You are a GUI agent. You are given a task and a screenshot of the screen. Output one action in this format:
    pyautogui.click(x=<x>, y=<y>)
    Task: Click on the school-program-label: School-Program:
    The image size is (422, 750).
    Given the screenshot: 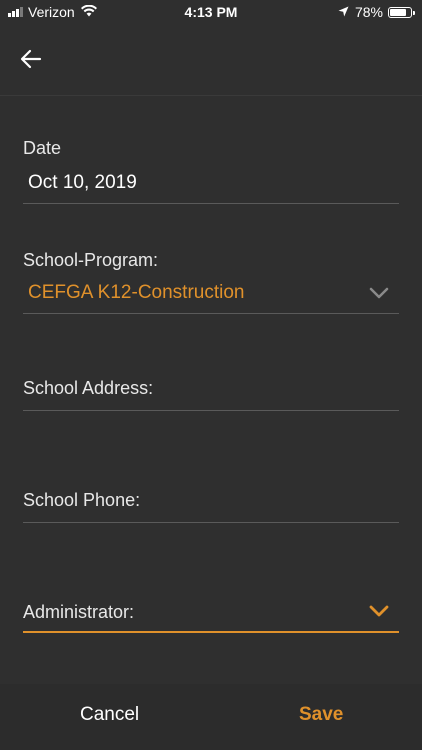 What is the action you would take?
    pyautogui.click(x=91, y=260)
    